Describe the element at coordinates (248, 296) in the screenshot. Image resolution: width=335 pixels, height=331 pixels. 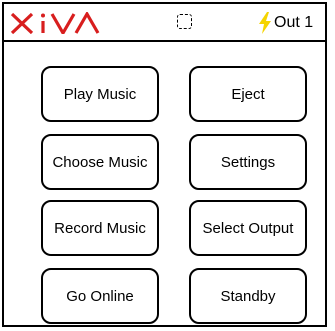
I see `standby-button: Standby` at that location.